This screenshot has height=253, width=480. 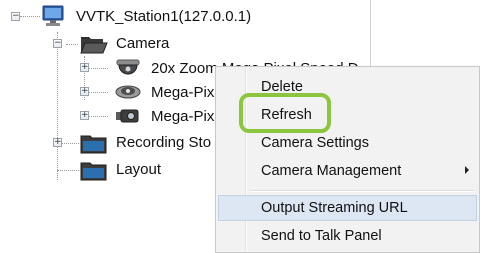 I want to click on computer-icon, so click(x=53, y=15).